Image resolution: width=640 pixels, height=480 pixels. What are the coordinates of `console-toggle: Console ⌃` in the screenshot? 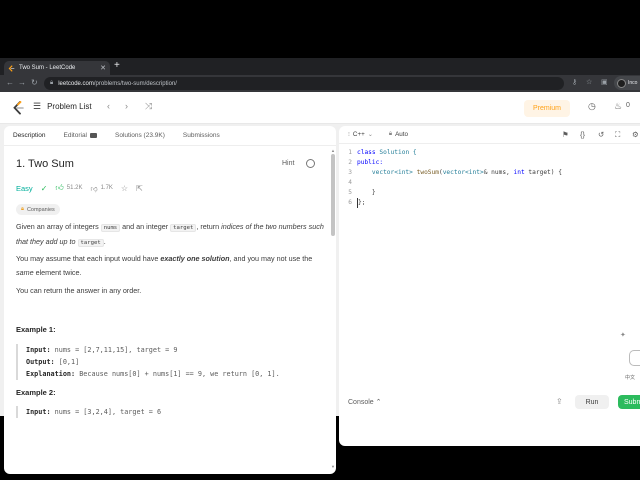 It's located at (365, 402).